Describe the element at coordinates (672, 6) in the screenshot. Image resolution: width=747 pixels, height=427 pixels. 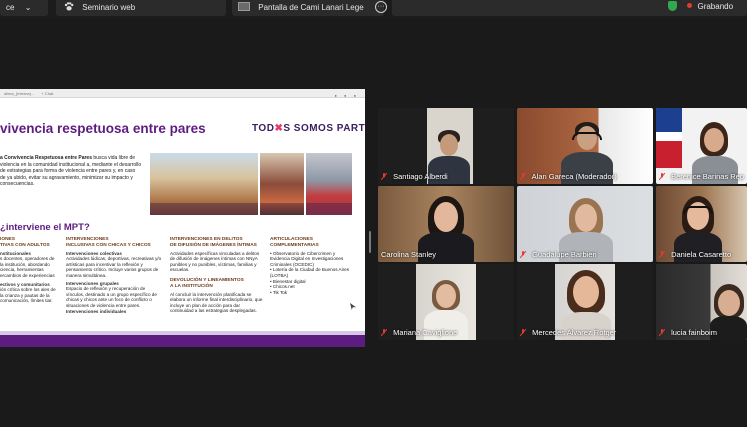
I see `security-shield-icon` at that location.